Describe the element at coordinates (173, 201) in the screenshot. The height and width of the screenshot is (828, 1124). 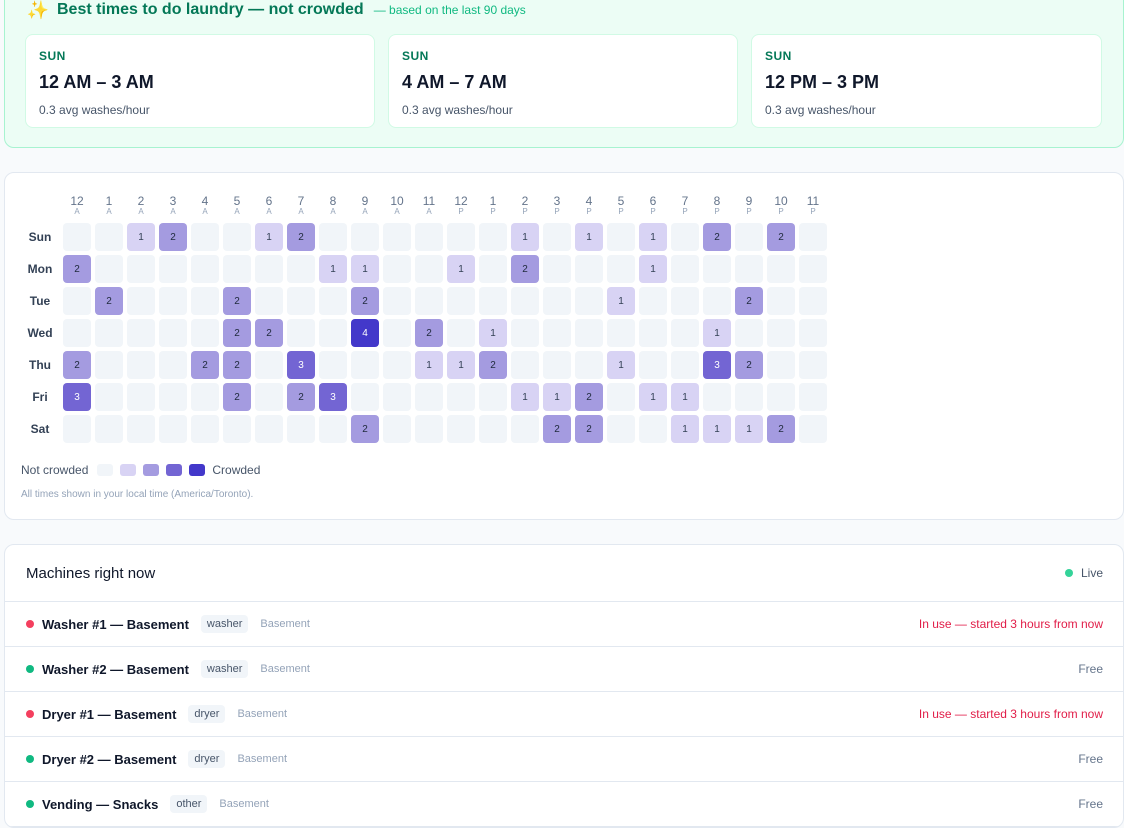
I see `hour-number: 3` at that location.